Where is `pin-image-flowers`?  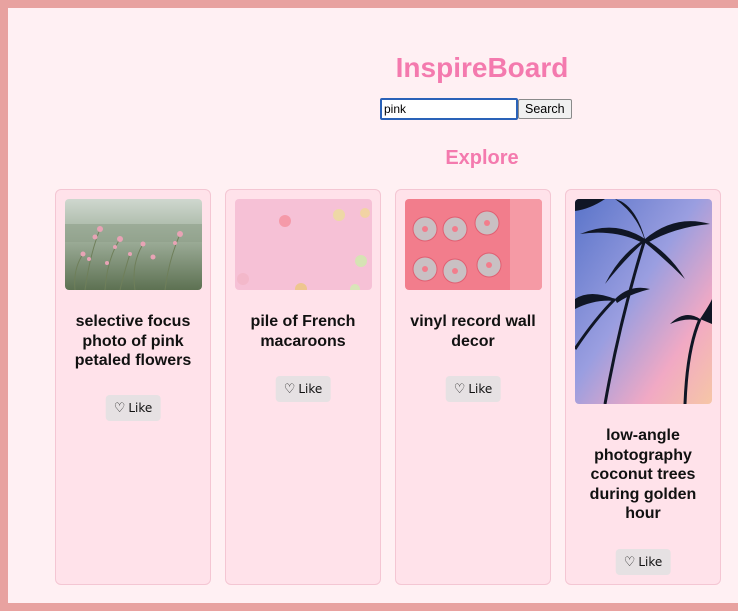 pin-image-flowers is located at coordinates (133, 244).